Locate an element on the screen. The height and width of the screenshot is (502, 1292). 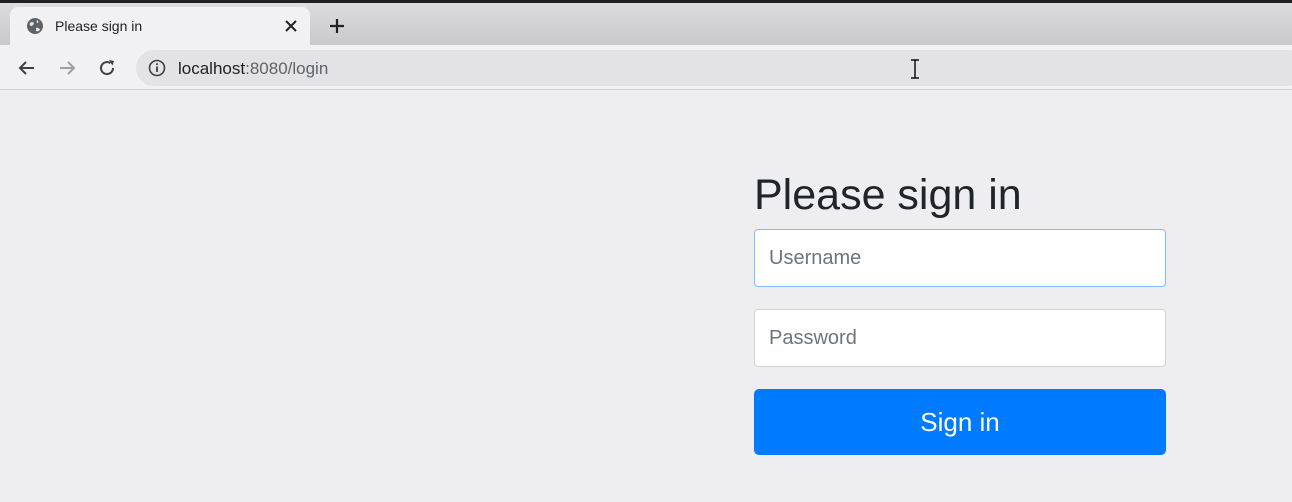
arrow-right-icon is located at coordinates (67, 68).